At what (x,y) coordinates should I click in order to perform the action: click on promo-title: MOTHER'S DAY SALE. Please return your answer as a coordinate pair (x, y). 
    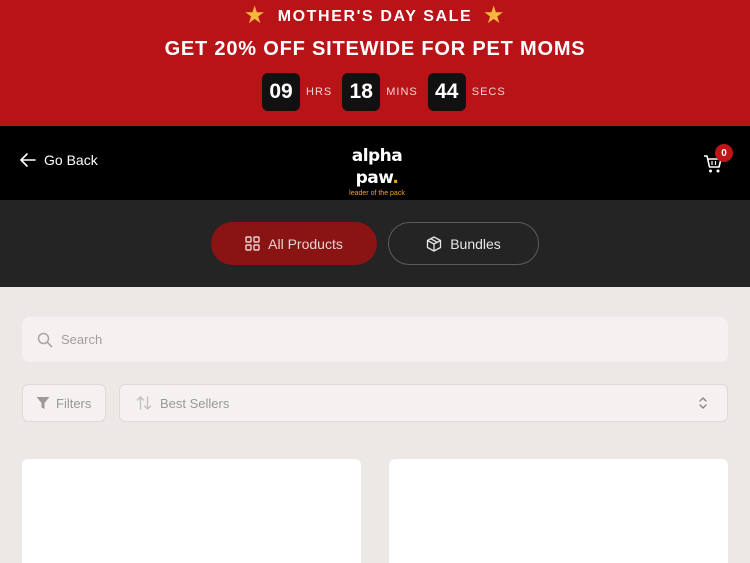
    Looking at the image, I should click on (375, 16).